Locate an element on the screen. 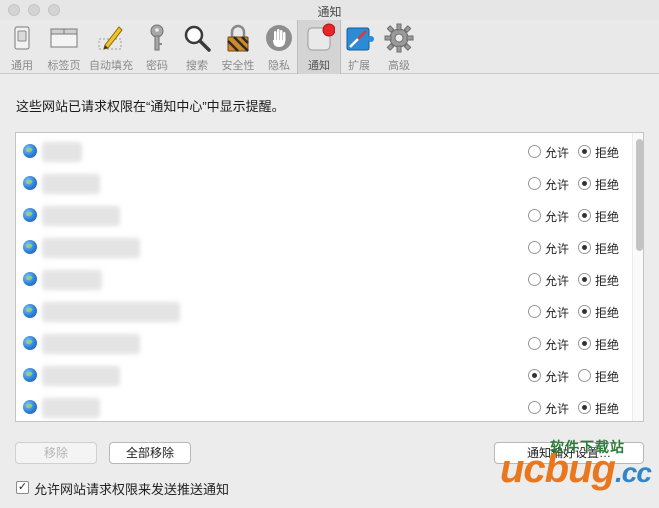  allow-push-requests-checkbox: ✓ is located at coordinates (22, 487).